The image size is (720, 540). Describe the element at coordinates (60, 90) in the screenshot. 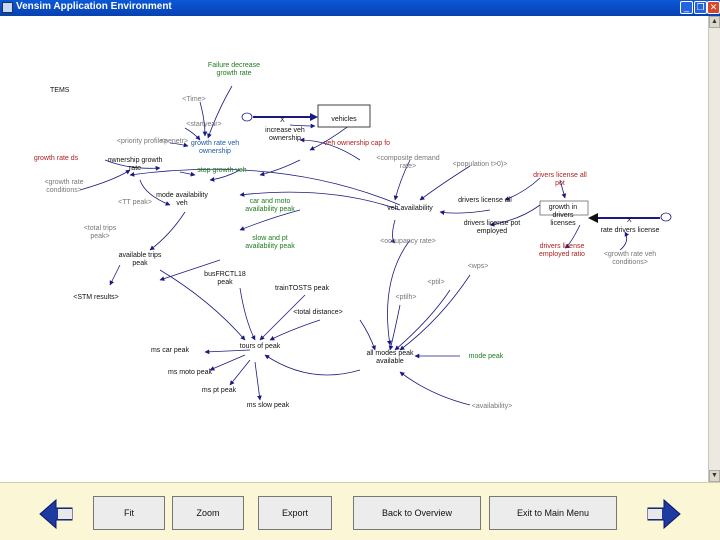

I see `variable-label-title: TEMS` at that location.